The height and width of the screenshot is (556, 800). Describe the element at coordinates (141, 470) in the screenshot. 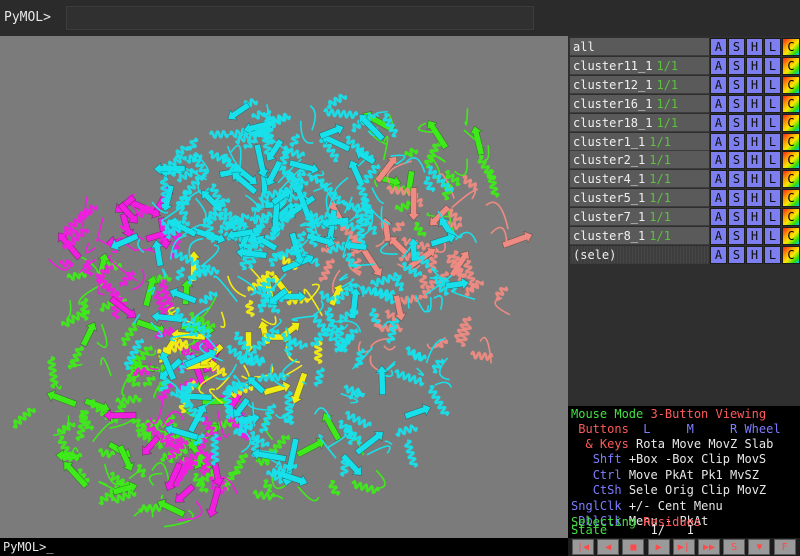

I see `helix-ribbon` at that location.